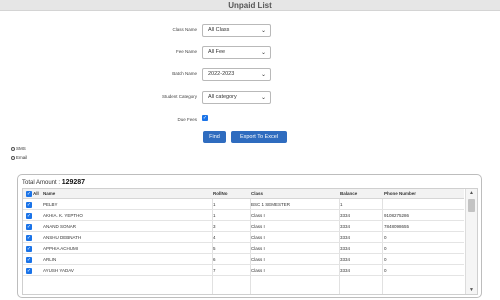  Describe the element at coordinates (250, 121) in the screenshot. I see `due-fees-row: Due Fees ✓` at that location.